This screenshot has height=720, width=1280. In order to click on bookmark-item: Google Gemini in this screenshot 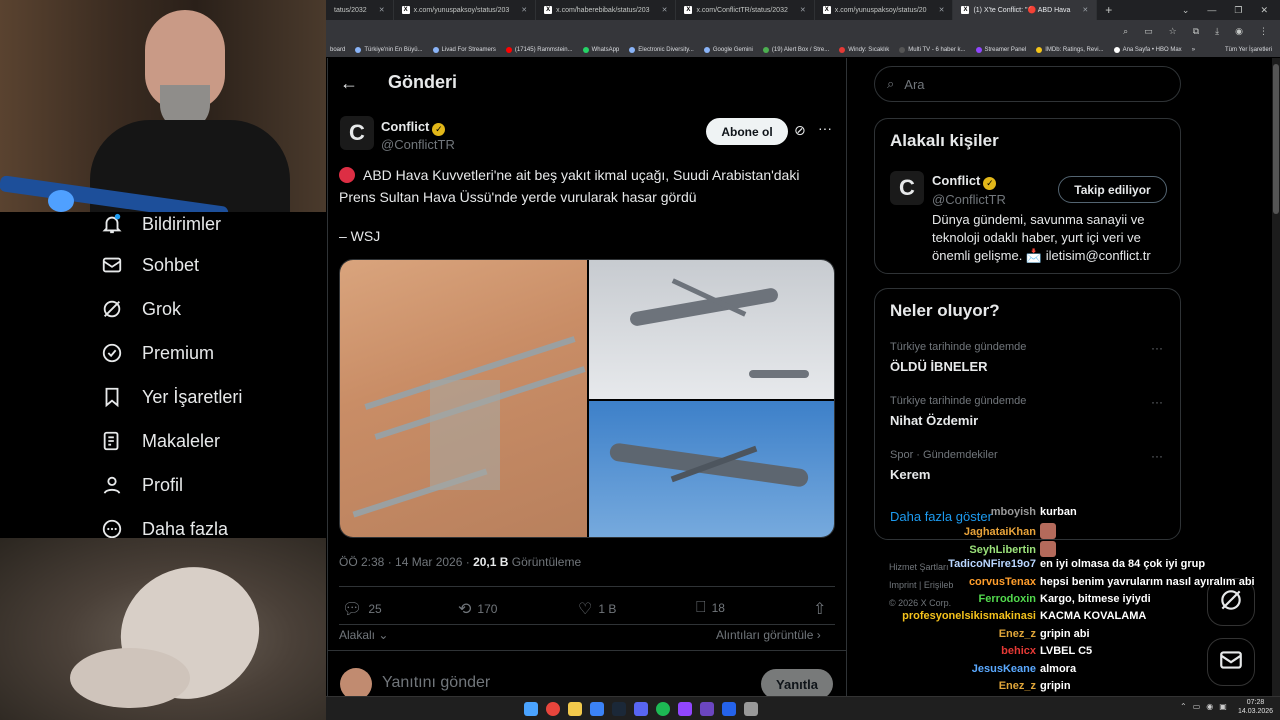, I will do `click(728, 49)`.